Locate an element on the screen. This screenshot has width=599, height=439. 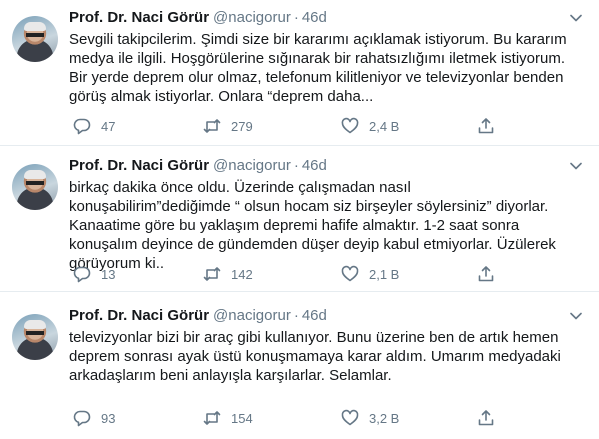
reply-button: 93 is located at coordinates (94, 418).